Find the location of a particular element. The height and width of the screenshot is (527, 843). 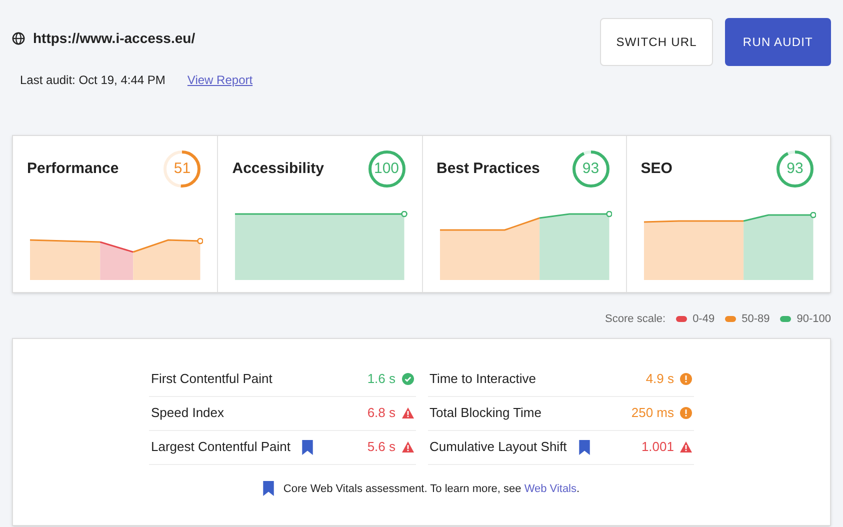

metric-value: 250 ms is located at coordinates (652, 413).